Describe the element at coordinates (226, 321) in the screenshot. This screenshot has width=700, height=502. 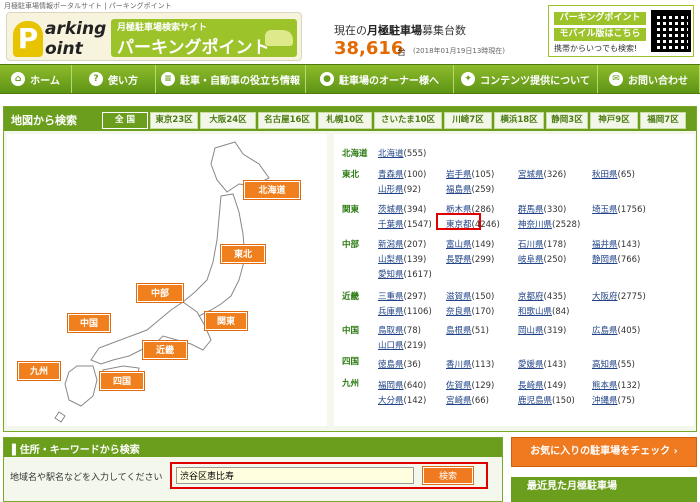
I see `map-region-button-3: 関東` at that location.